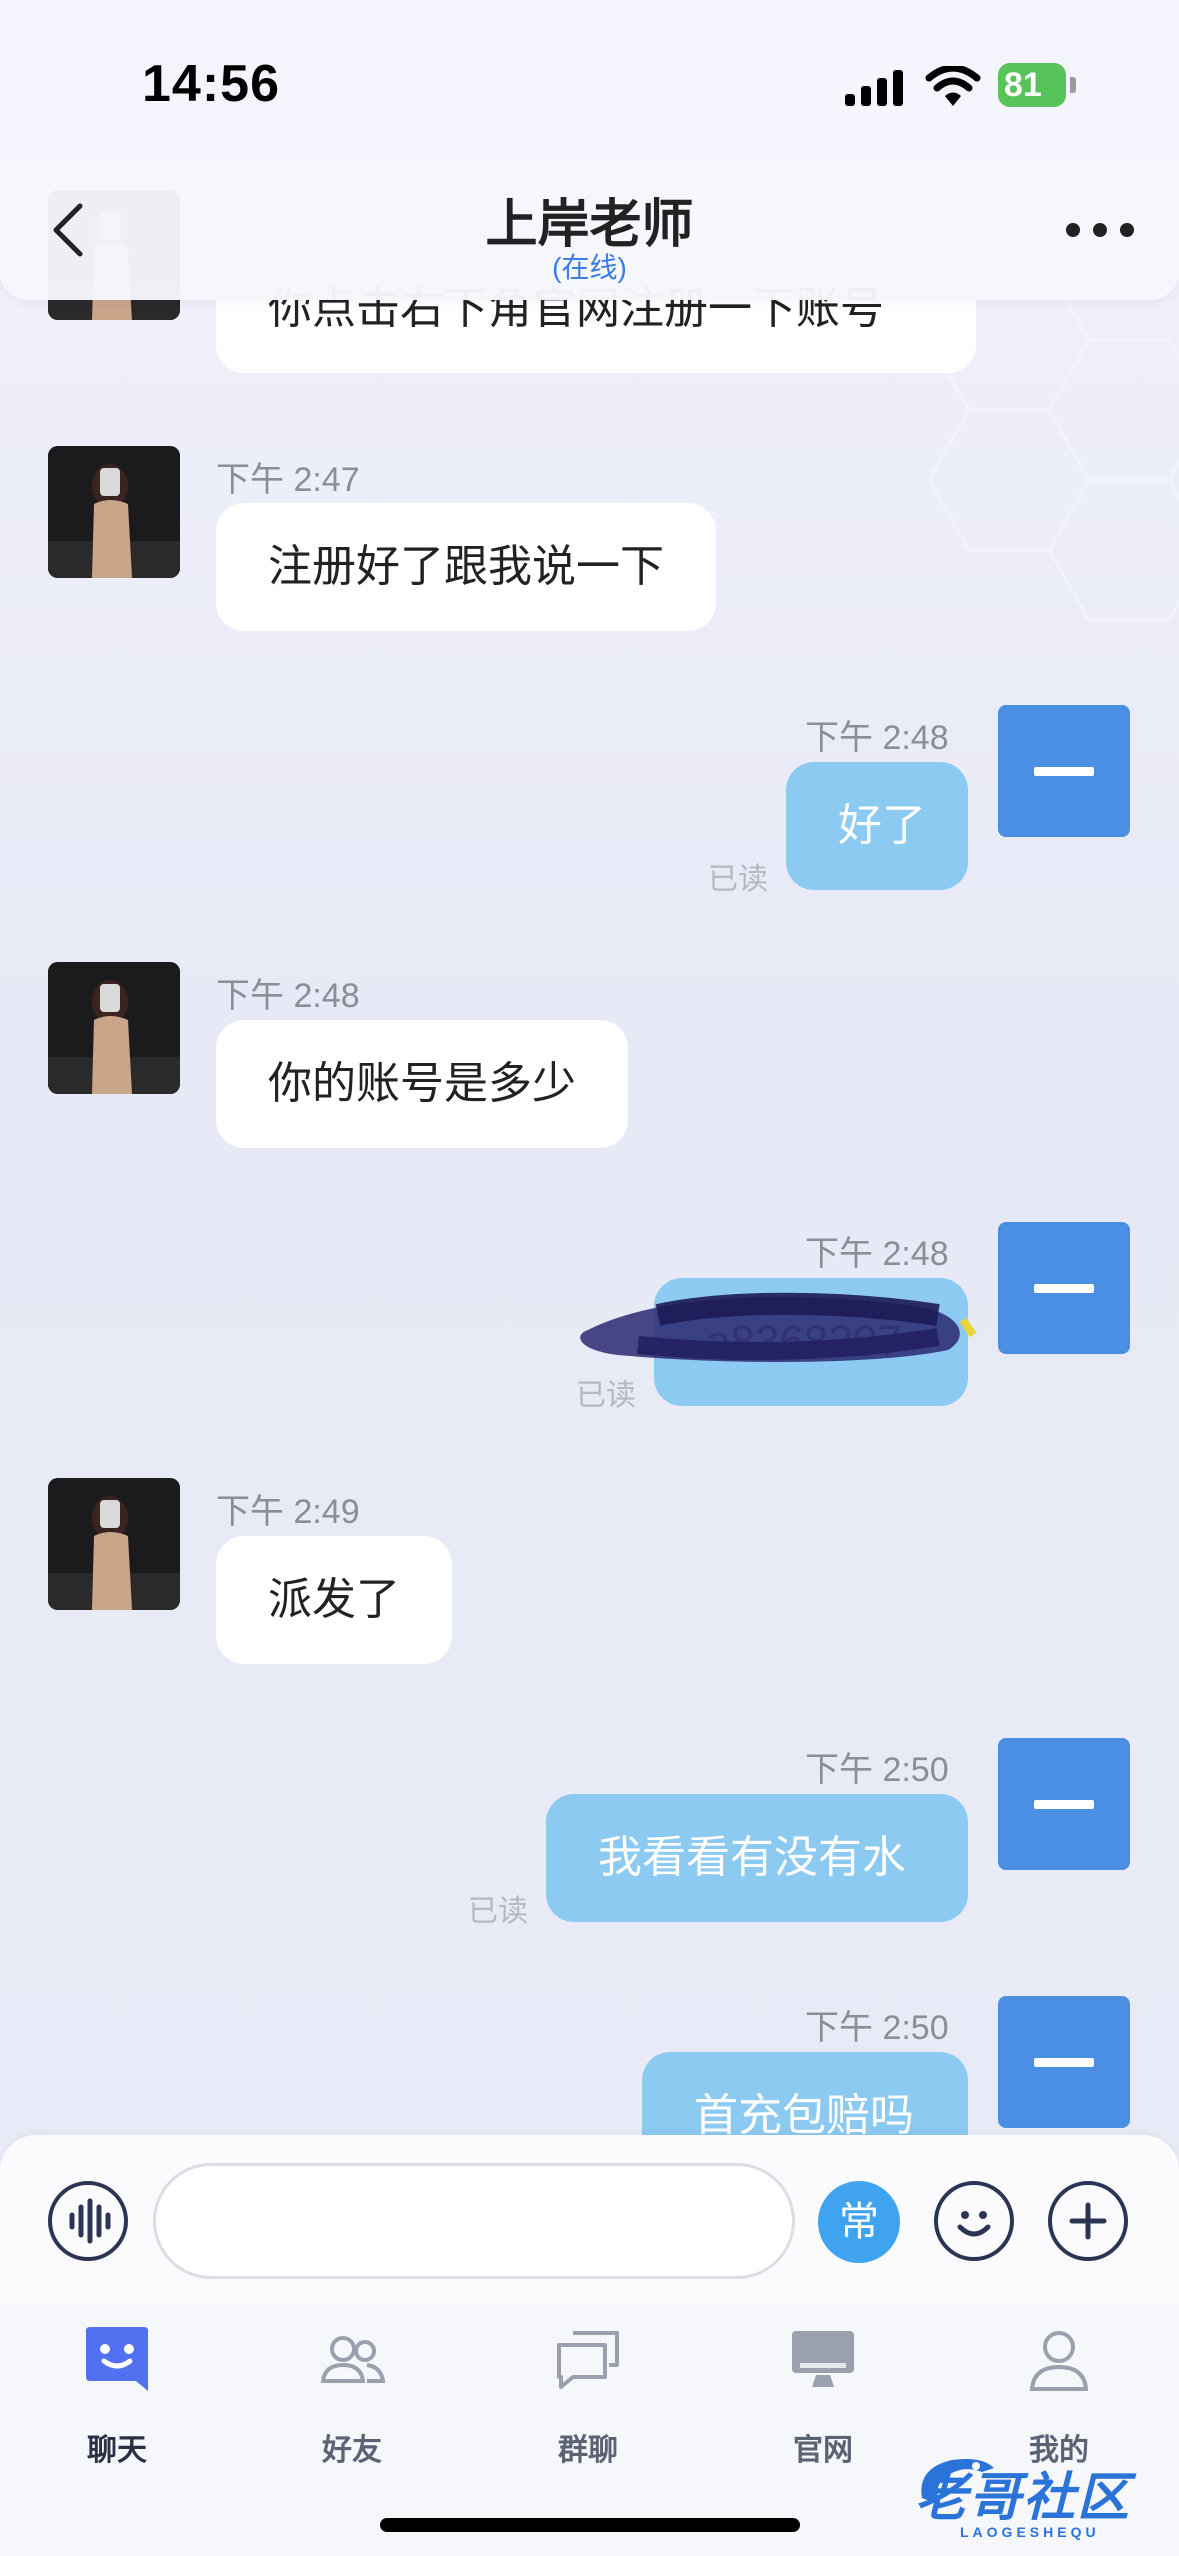  What do you see at coordinates (974, 2224) in the screenshot?
I see `smiley-icon` at bounding box center [974, 2224].